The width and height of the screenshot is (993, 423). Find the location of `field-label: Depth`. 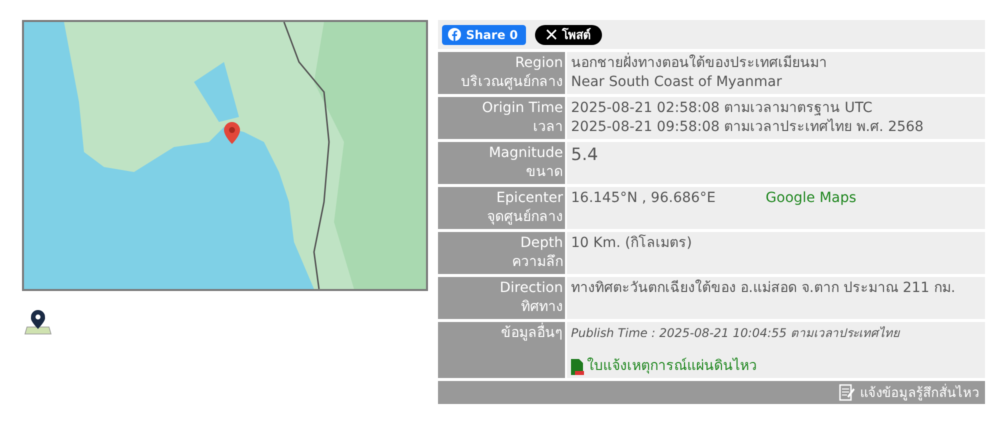

field-label: Depth is located at coordinates (541, 243).